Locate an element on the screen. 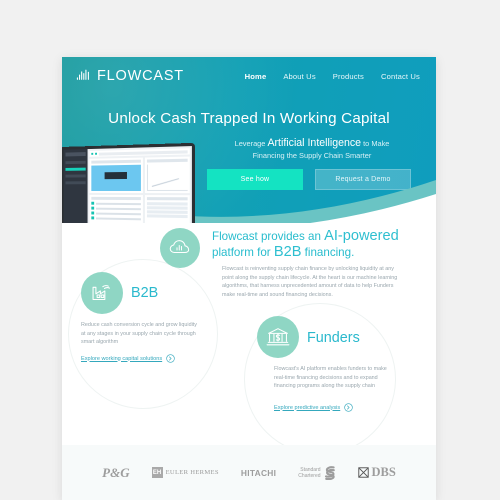  dashboard-line-chart-card is located at coordinates (167, 175).